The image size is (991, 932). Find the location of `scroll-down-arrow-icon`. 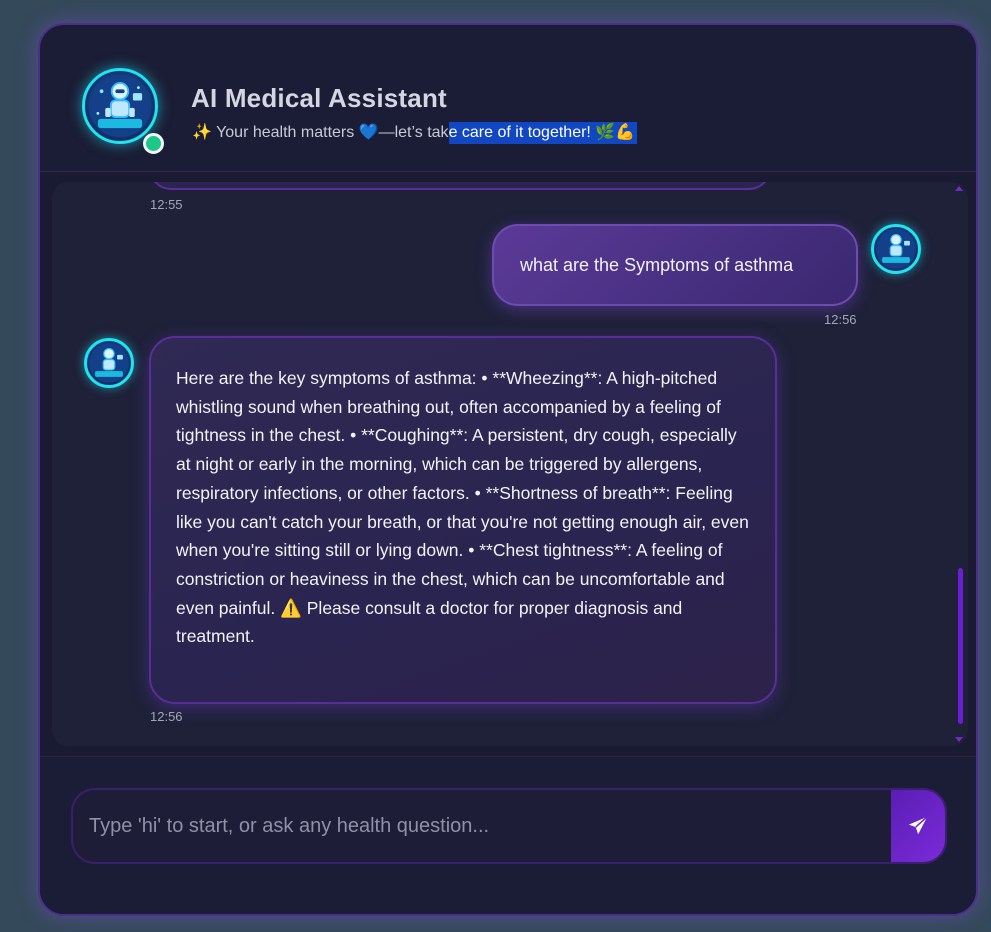

scroll-down-arrow-icon is located at coordinates (959, 739).